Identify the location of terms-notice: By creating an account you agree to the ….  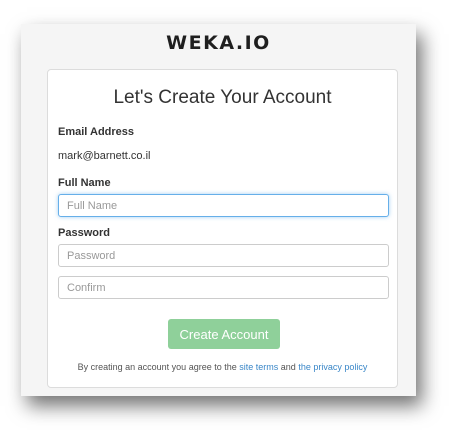
(222, 367).